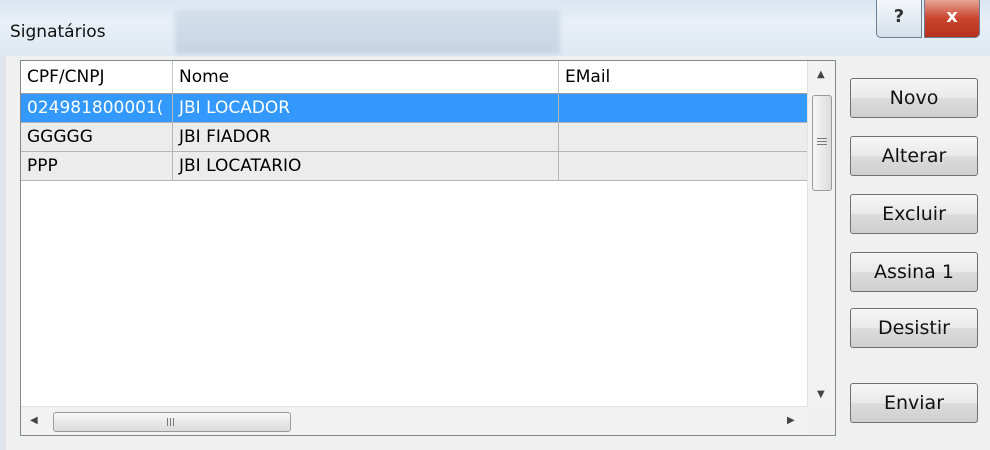  I want to click on cell-cpf: PPP, so click(97, 166).